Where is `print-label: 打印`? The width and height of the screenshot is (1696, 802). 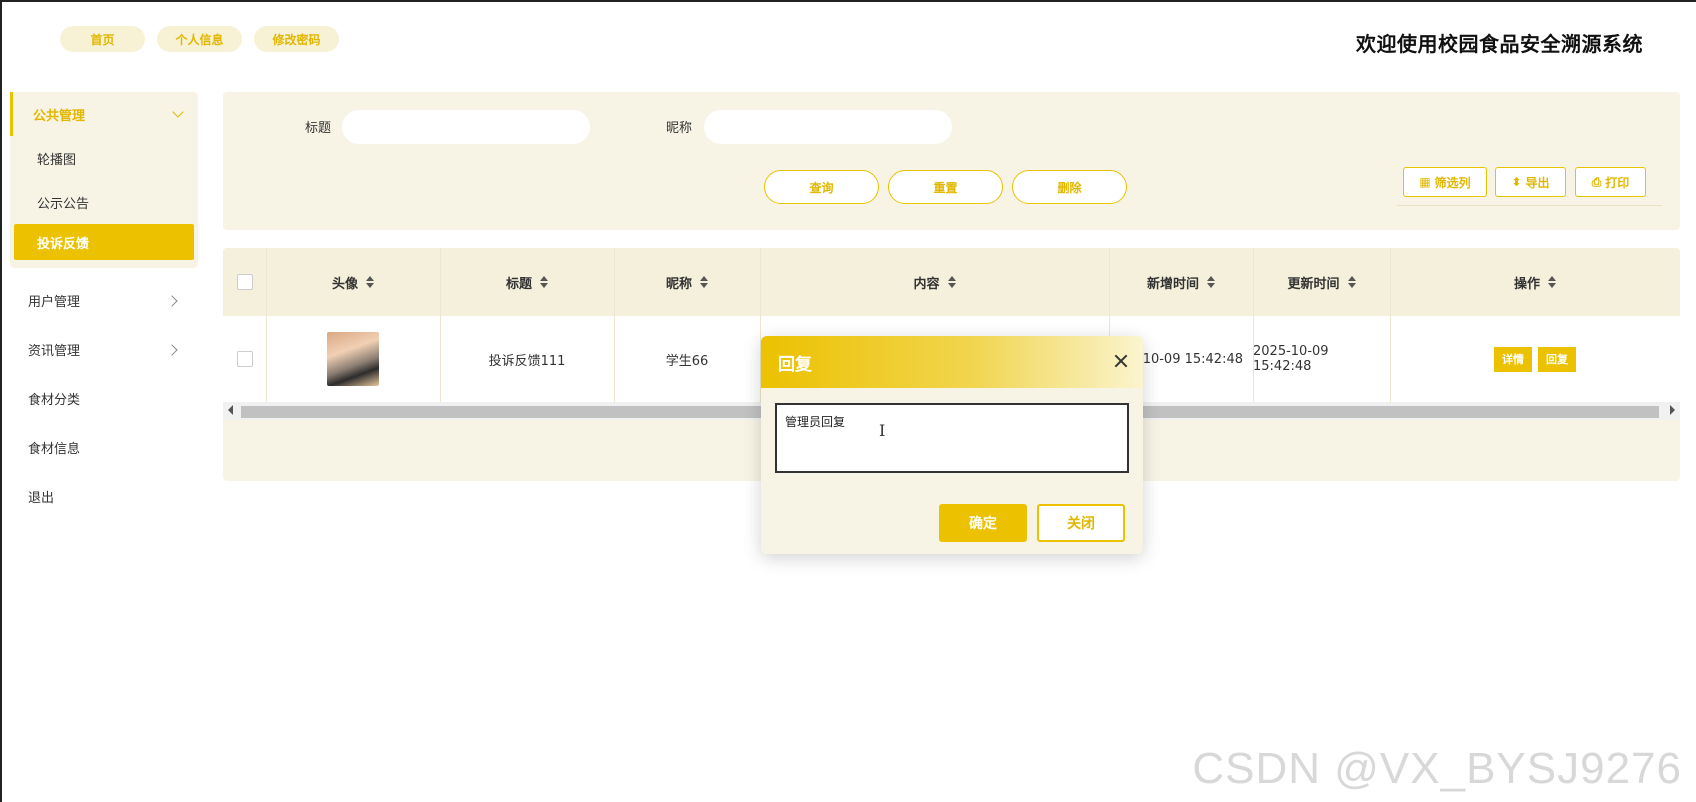 print-label: 打印 is located at coordinates (1617, 182).